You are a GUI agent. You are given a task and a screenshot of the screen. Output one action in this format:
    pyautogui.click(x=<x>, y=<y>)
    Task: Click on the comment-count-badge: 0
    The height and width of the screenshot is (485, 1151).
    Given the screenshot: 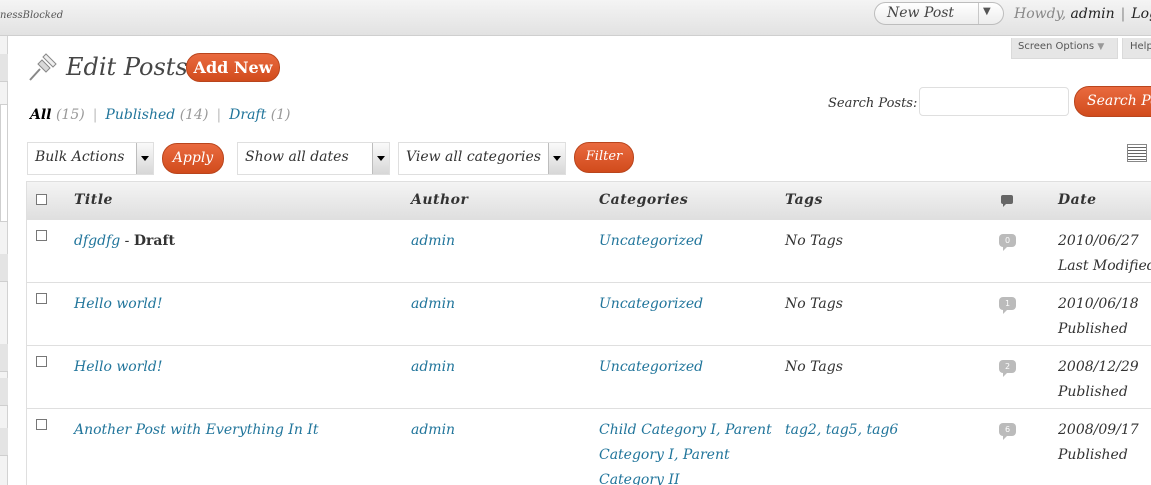 What is the action you would take?
    pyautogui.click(x=1007, y=242)
    